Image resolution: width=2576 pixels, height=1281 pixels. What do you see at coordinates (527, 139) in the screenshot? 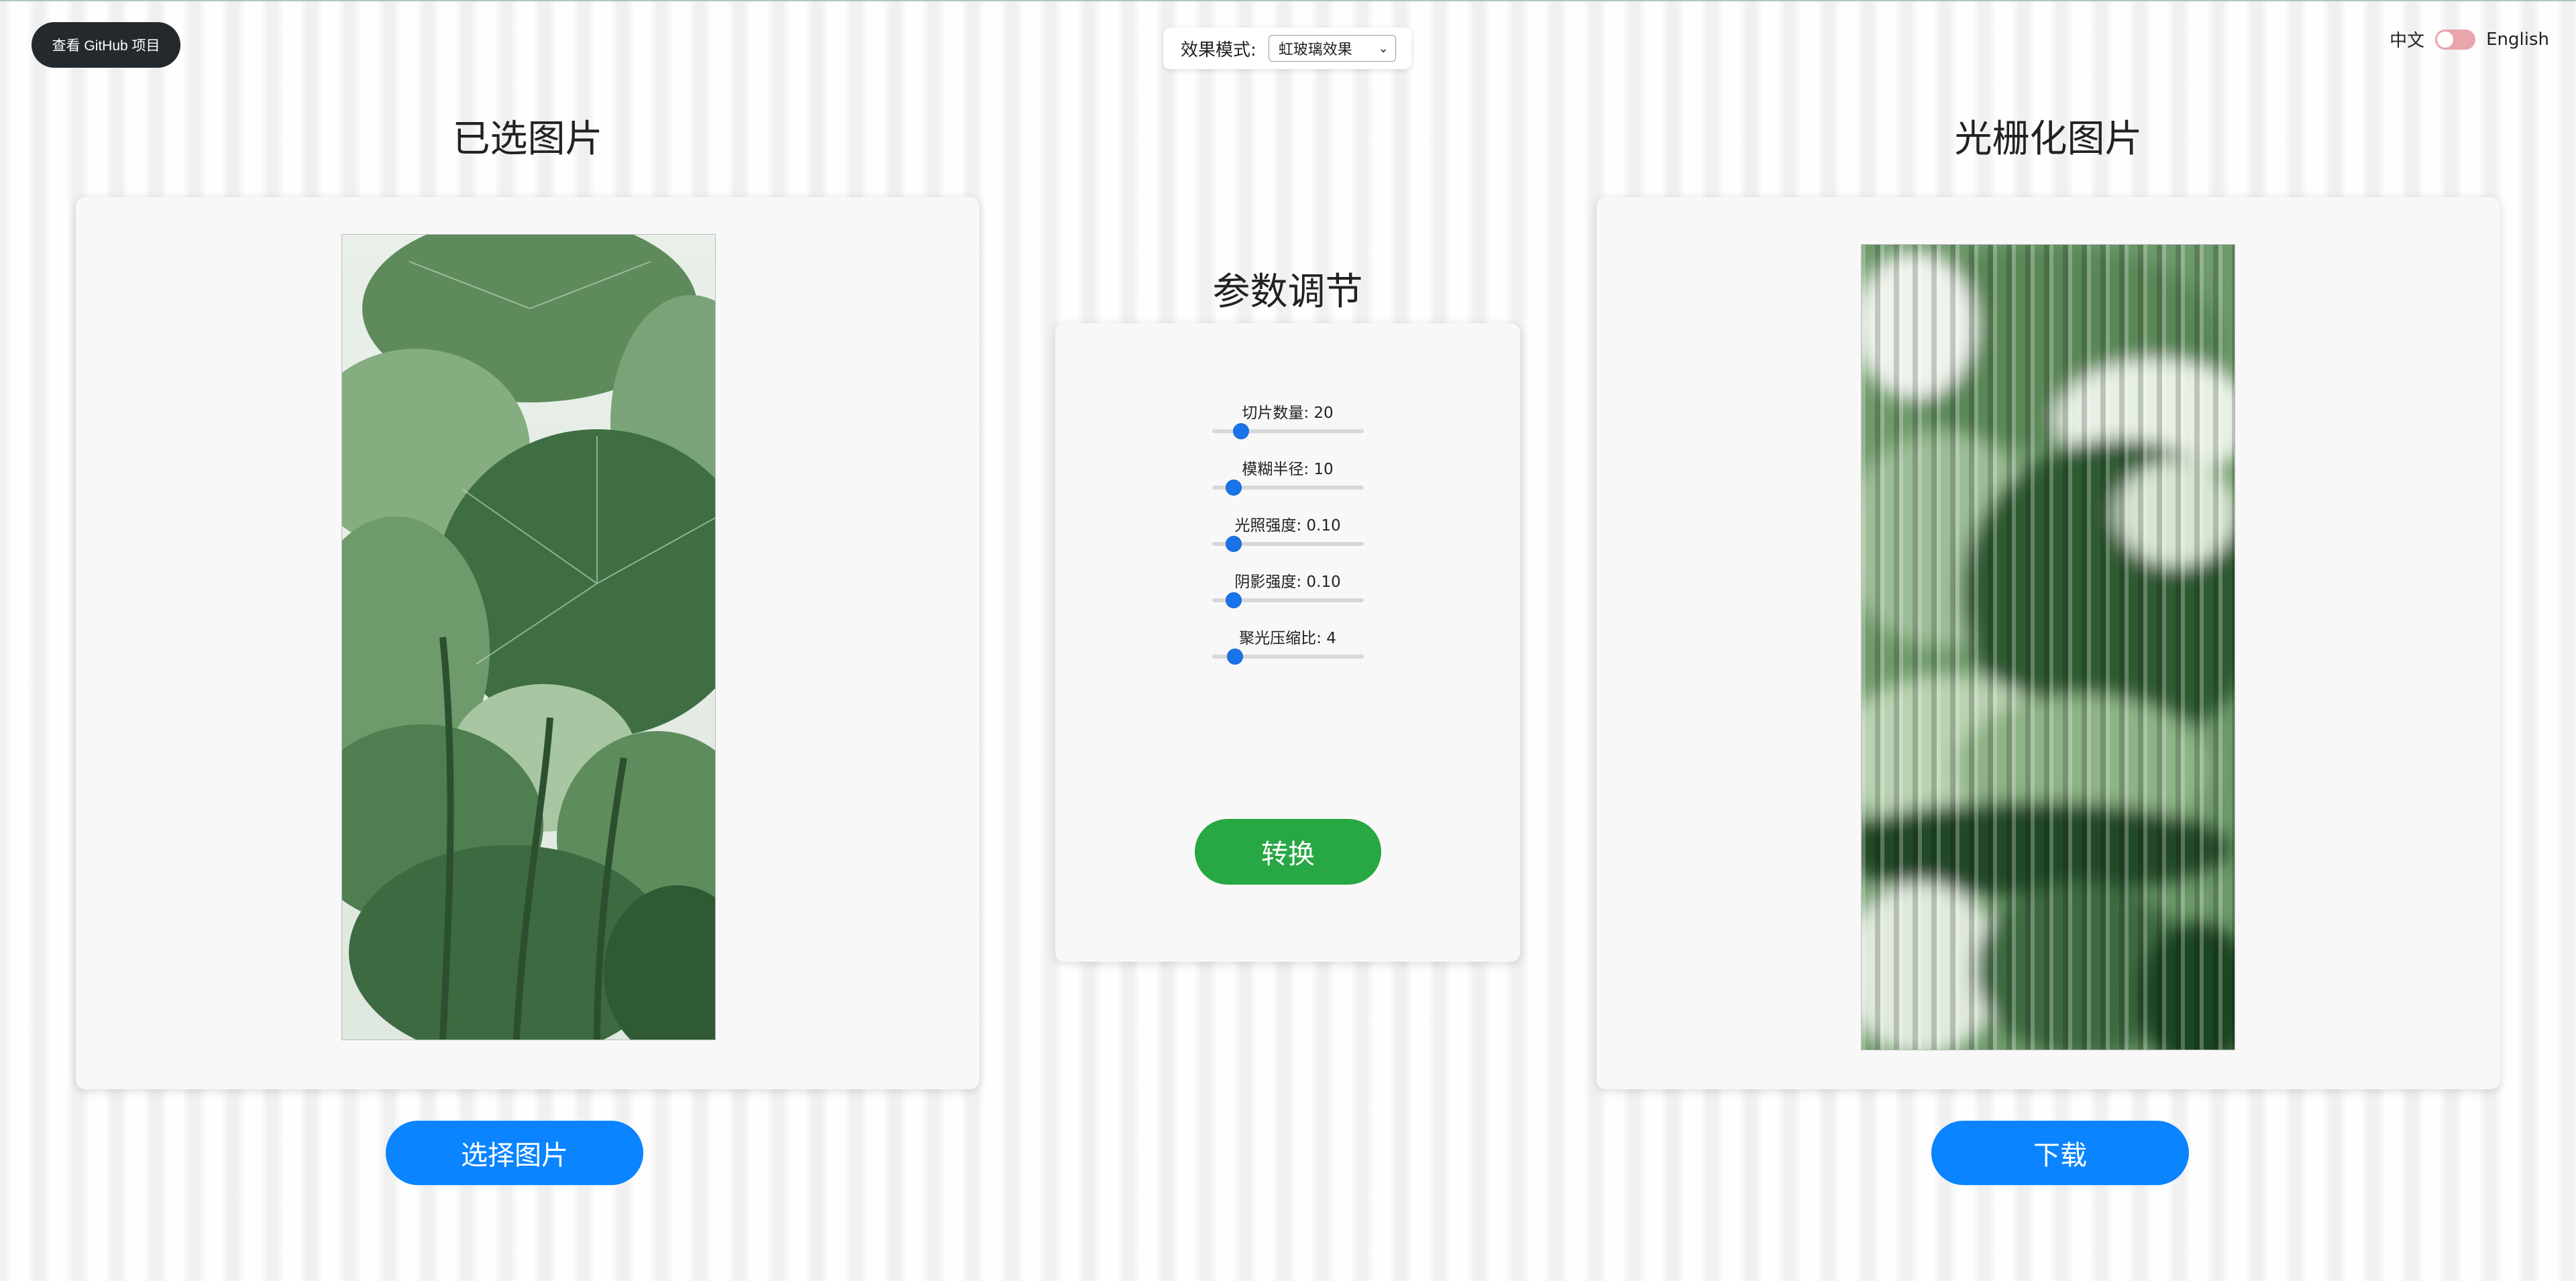
I see `selected-image-title: 已选图片` at bounding box center [527, 139].